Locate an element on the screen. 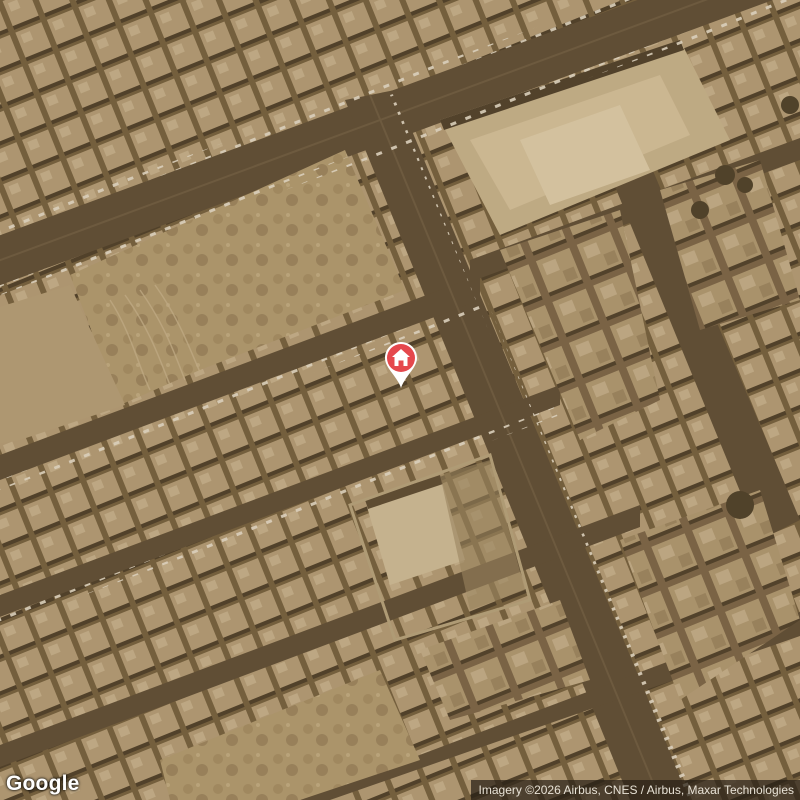 The height and width of the screenshot is (800, 800). google-logo: Google is located at coordinates (43, 784).